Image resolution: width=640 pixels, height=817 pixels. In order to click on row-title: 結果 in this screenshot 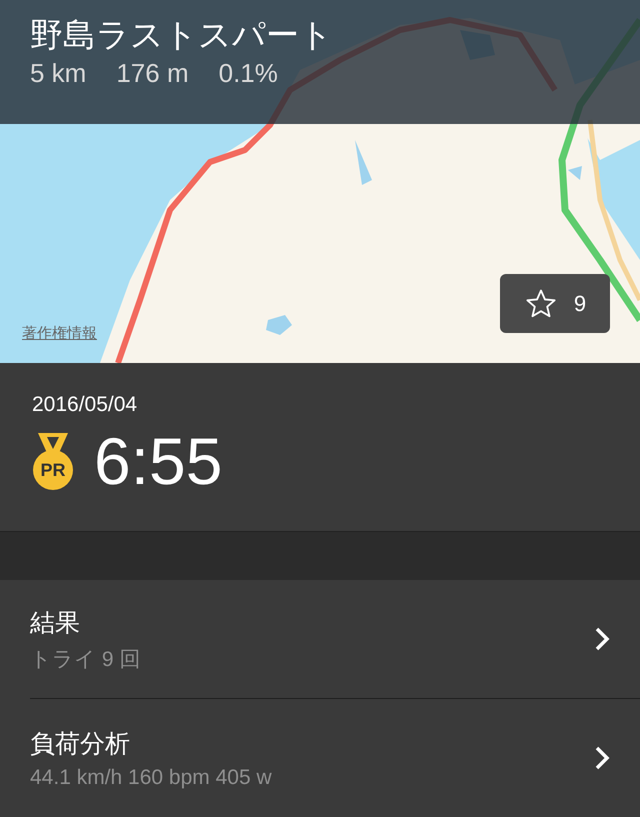, I will do `click(55, 623)`.